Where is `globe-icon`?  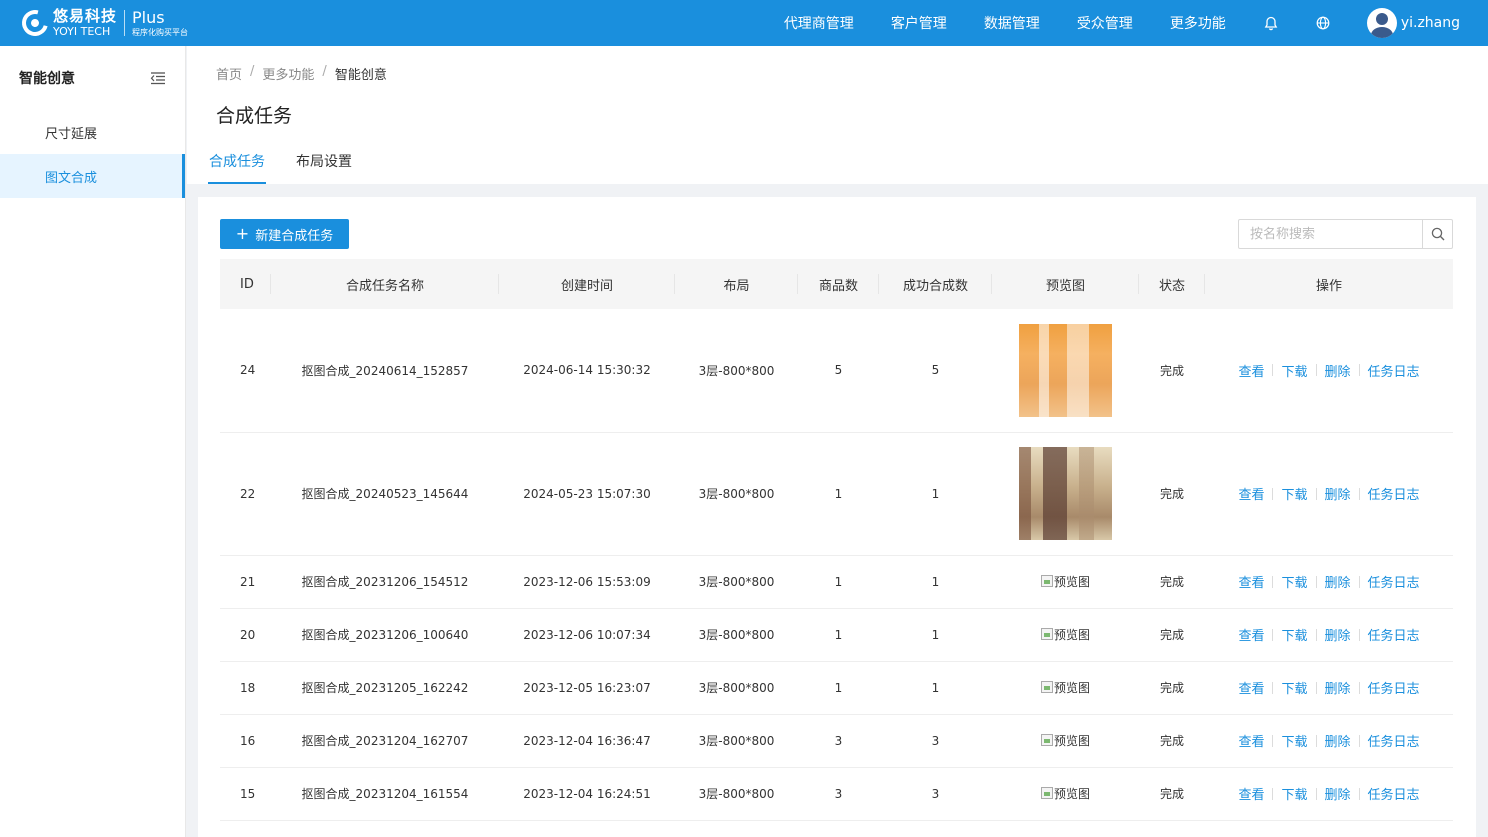
globe-icon is located at coordinates (1323, 23).